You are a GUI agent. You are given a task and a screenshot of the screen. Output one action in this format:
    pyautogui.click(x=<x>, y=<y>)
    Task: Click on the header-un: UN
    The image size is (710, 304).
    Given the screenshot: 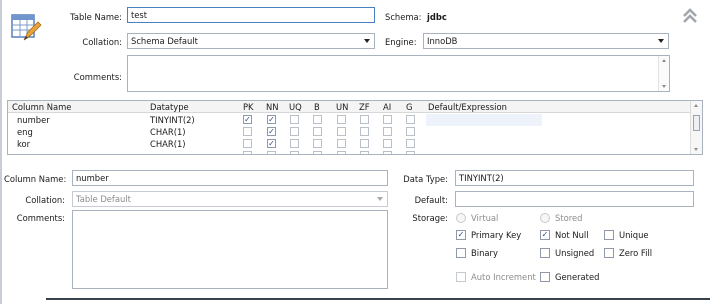 What is the action you would take?
    pyautogui.click(x=342, y=107)
    